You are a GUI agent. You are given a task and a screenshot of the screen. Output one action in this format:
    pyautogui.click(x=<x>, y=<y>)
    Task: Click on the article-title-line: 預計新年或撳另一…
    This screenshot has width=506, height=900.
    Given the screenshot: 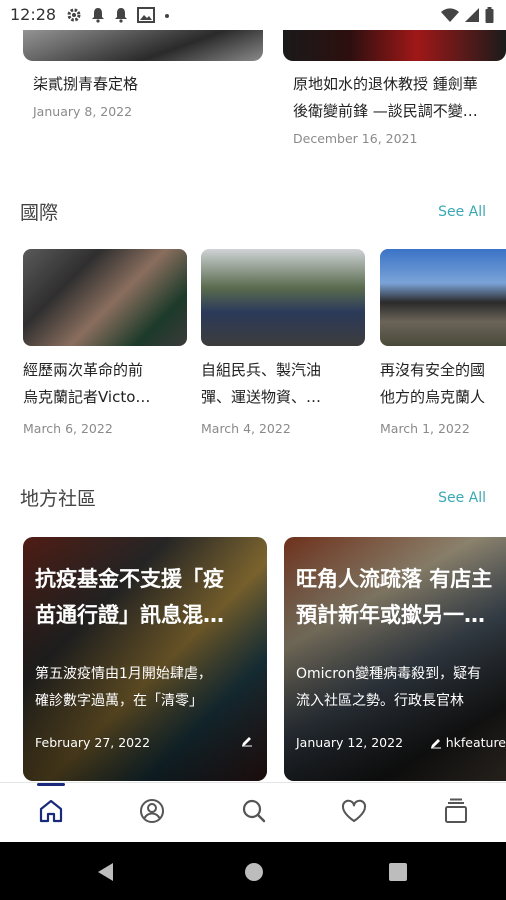 What is the action you would take?
    pyautogui.click(x=390, y=615)
    